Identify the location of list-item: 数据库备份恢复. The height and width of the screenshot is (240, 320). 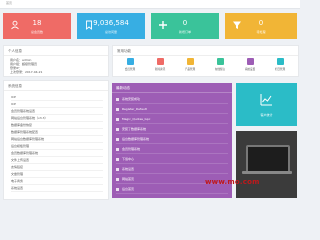
(57, 125).